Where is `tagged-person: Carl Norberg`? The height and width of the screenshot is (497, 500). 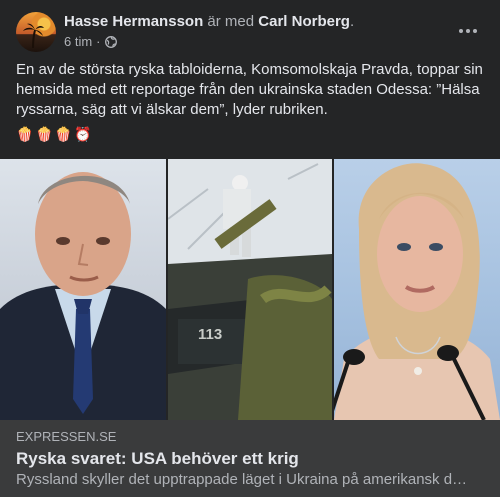 tagged-person: Carl Norberg is located at coordinates (304, 21).